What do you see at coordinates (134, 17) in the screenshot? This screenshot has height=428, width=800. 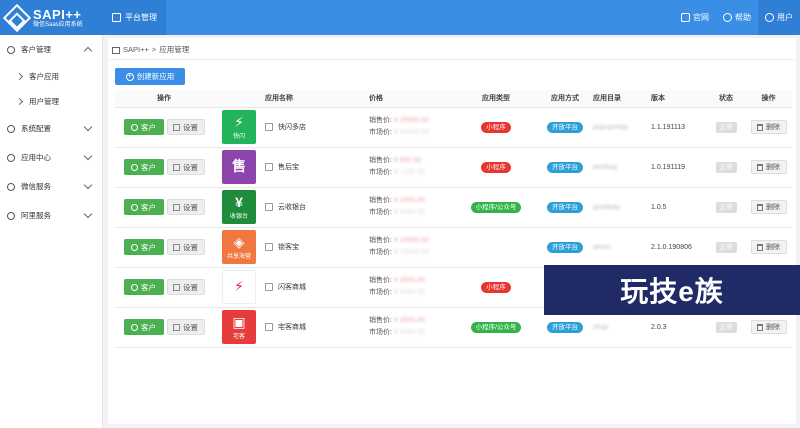 I see `tab-platform-management: 平台管理` at bounding box center [134, 17].